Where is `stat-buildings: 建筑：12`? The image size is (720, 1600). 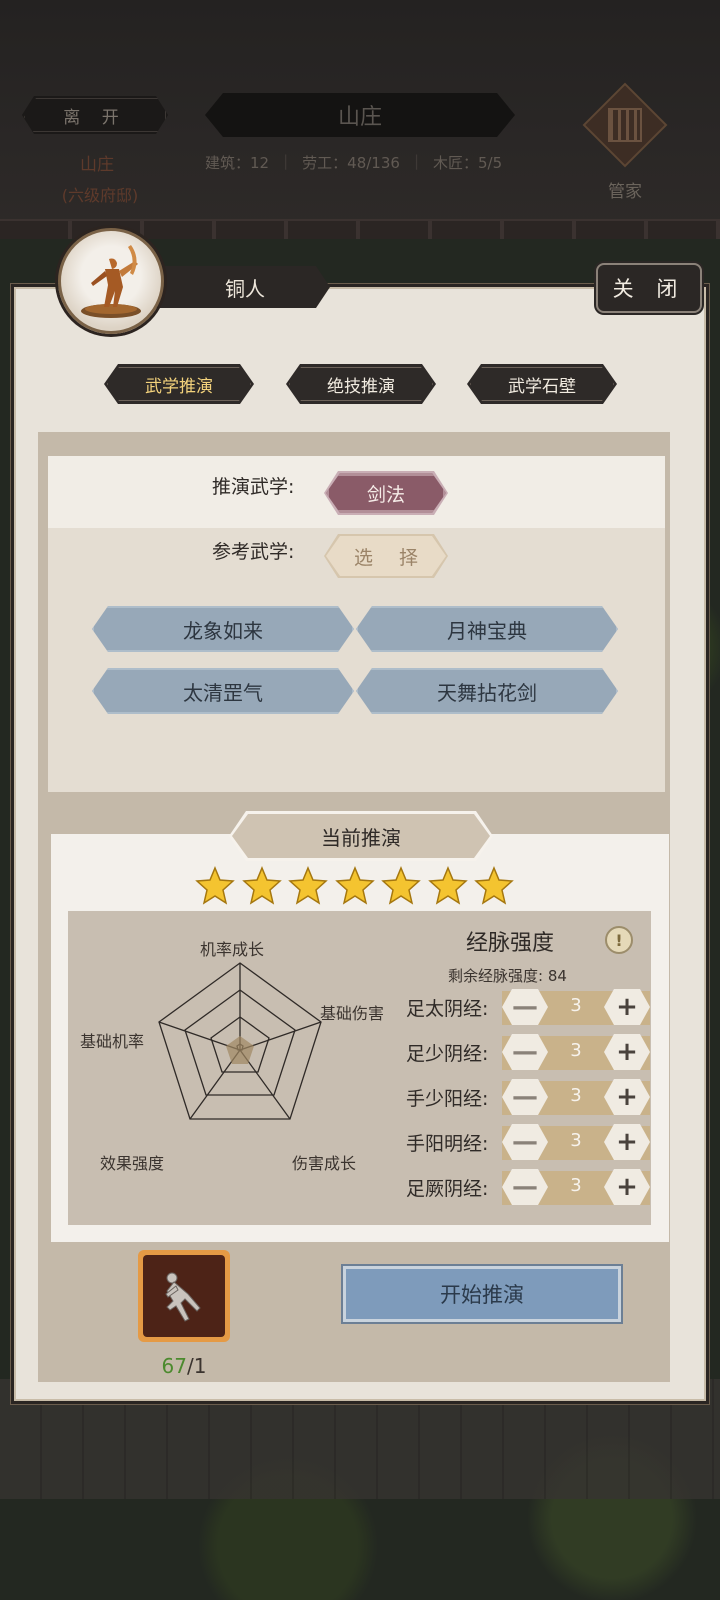
stat-buildings: 建筑：12 is located at coordinates (237, 163).